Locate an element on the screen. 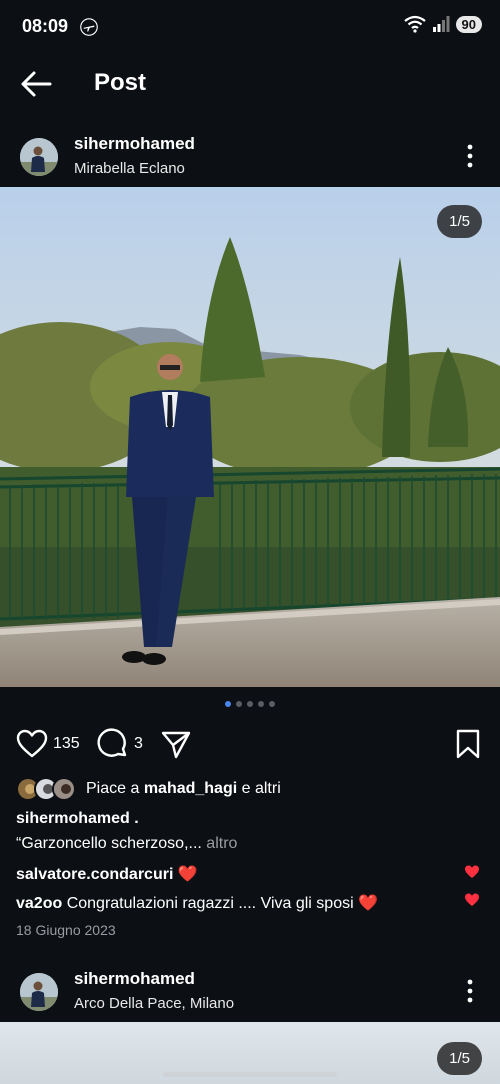  status-time: 08:09 is located at coordinates (45, 26).